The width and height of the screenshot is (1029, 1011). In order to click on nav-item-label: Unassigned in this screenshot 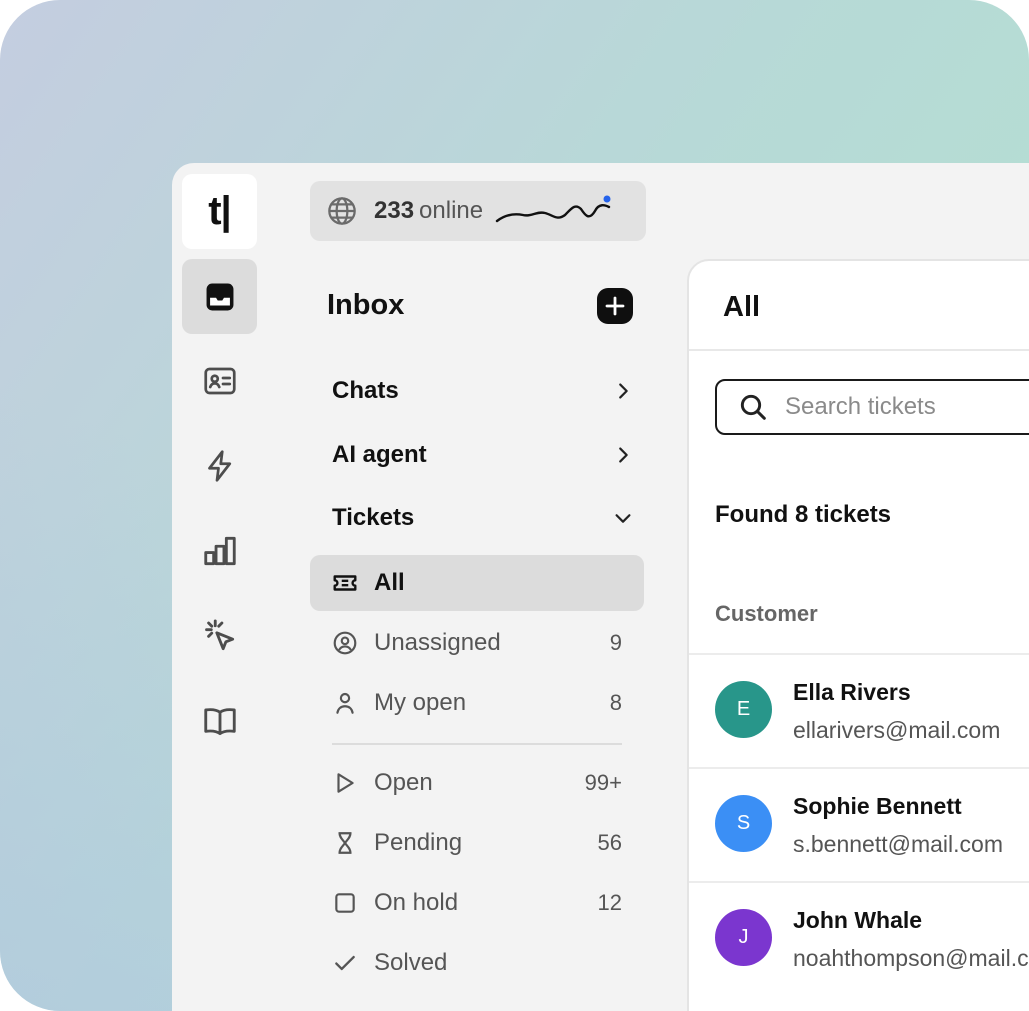, I will do `click(437, 642)`.